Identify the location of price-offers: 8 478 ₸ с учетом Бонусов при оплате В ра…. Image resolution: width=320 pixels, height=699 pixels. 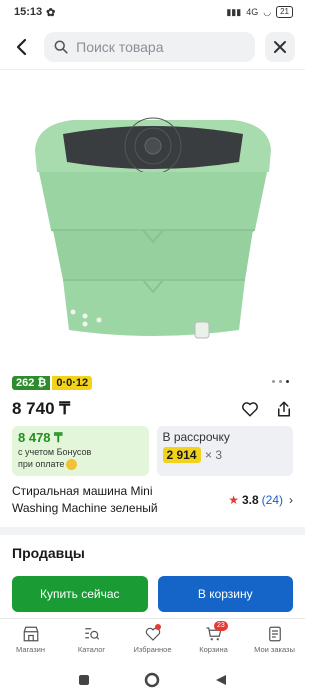
(152, 451).